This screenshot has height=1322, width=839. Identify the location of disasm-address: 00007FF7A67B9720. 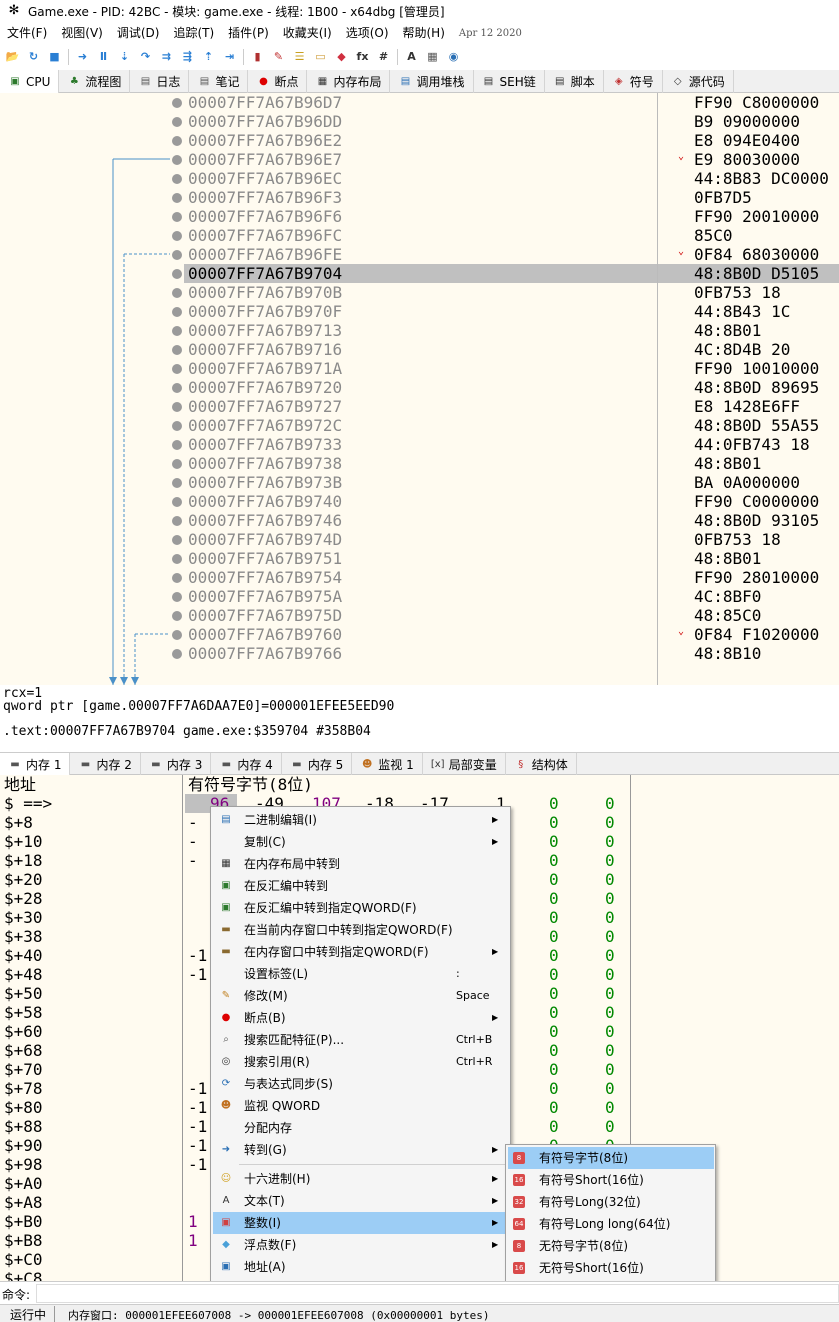
(265, 387).